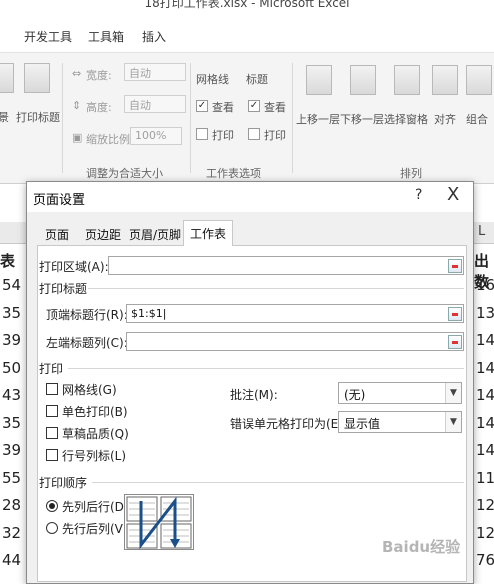  Describe the element at coordinates (485, 560) in the screenshot. I see `cell-value: 76` at that location.